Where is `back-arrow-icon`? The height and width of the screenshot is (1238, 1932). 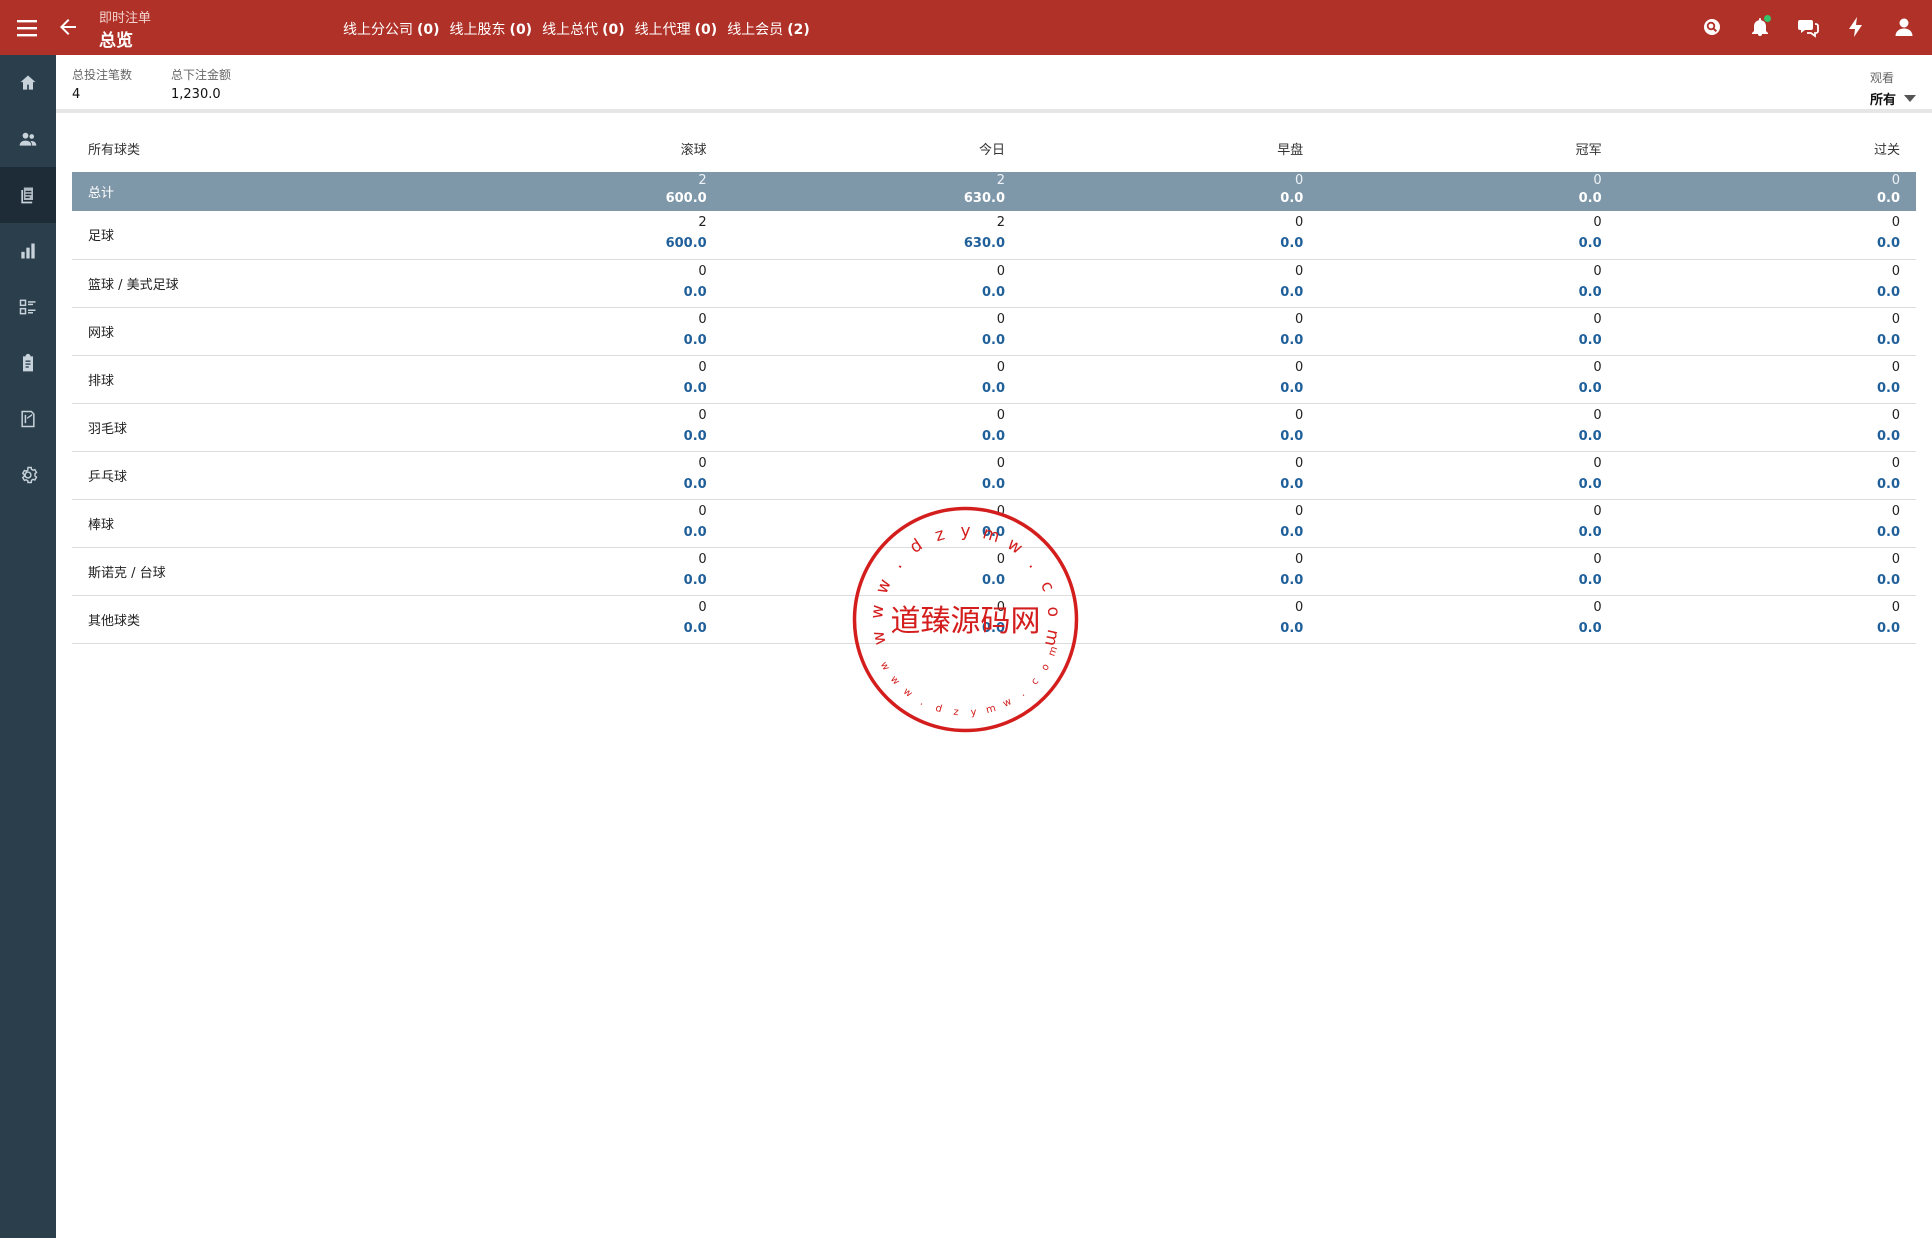
back-arrow-icon is located at coordinates (68, 27).